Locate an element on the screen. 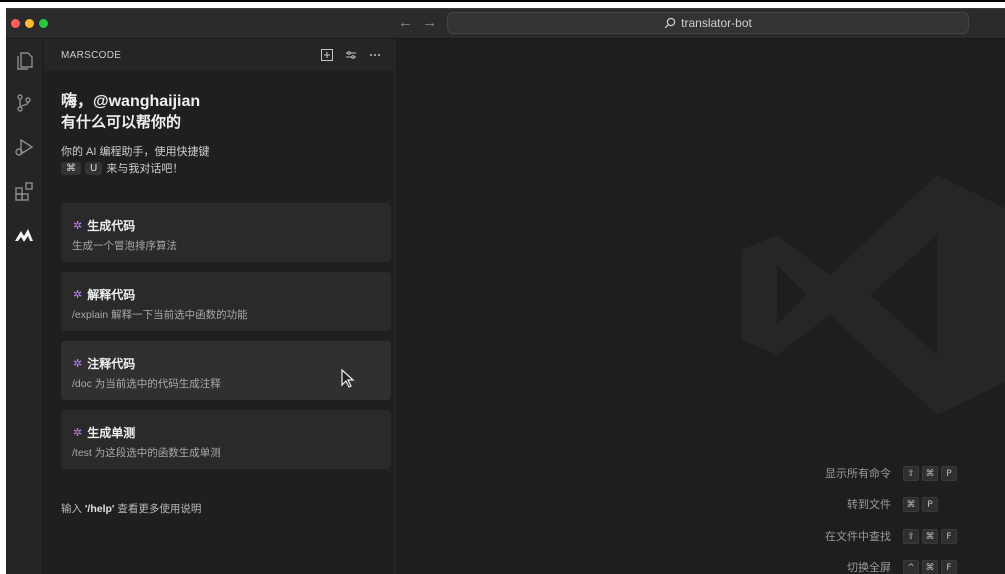  extensions-icon is located at coordinates (24, 191).